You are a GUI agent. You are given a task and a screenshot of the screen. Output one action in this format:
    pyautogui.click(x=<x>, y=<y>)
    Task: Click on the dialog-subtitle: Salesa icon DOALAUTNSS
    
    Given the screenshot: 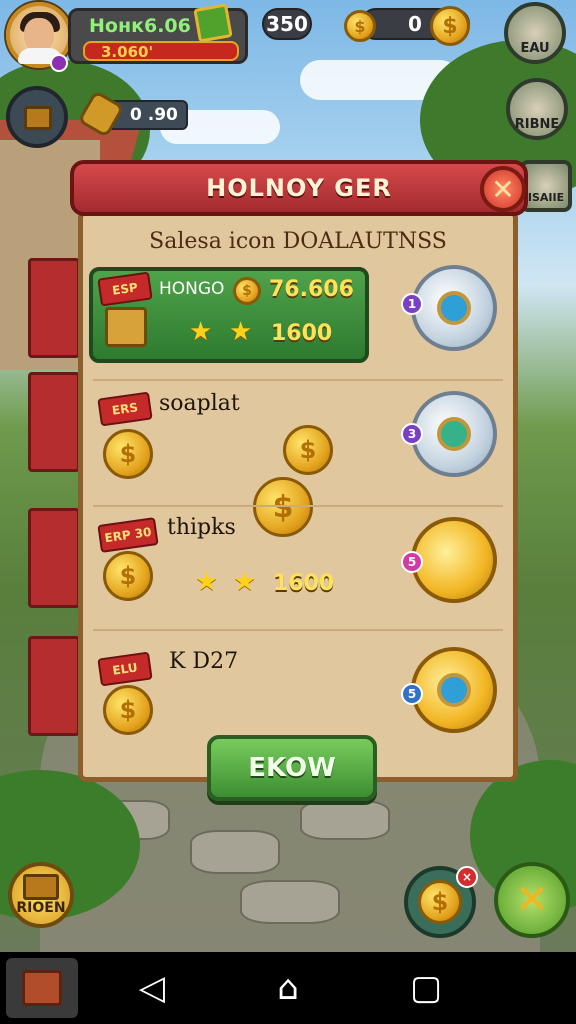 What is the action you would take?
    pyautogui.click(x=298, y=241)
    